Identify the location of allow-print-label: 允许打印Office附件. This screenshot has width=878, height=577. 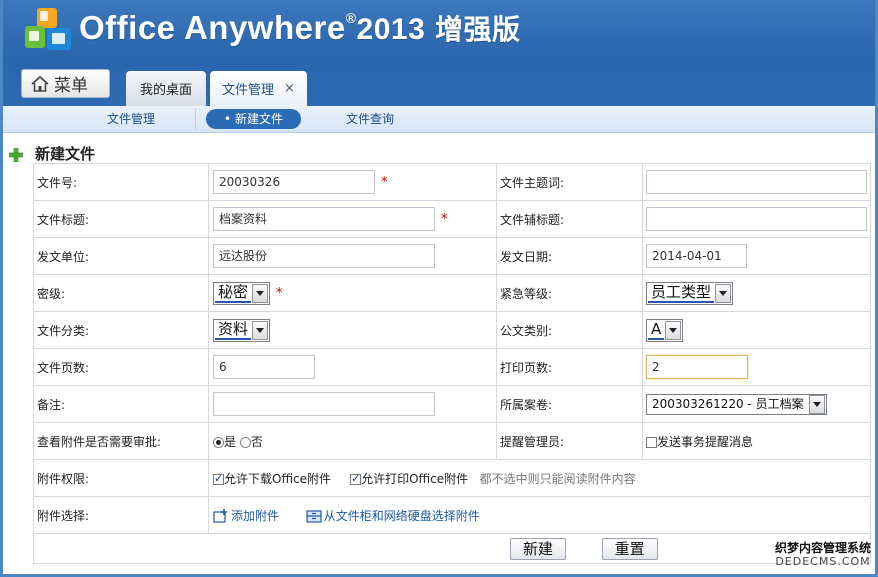
(415, 478).